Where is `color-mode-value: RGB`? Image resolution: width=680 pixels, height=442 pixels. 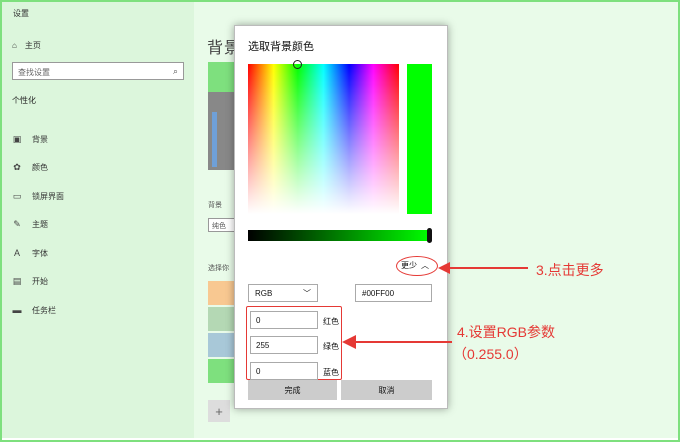 color-mode-value: RGB is located at coordinates (264, 293).